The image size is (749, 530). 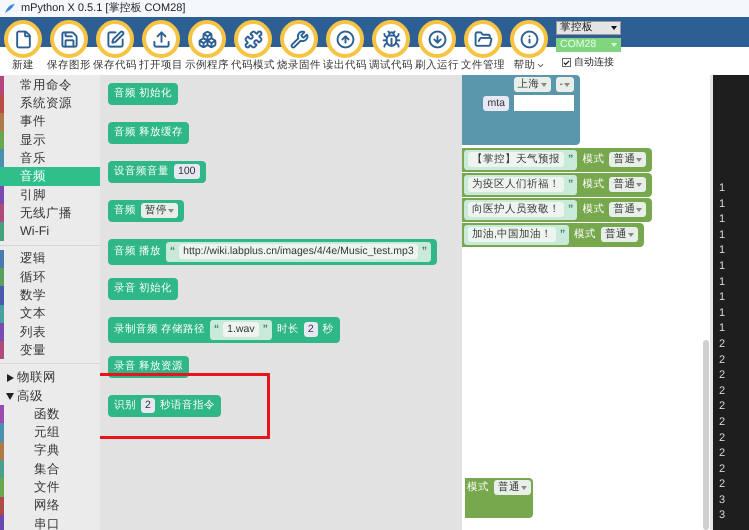 What do you see at coordinates (50, 451) in the screenshot?
I see `category-item: 字典` at bounding box center [50, 451].